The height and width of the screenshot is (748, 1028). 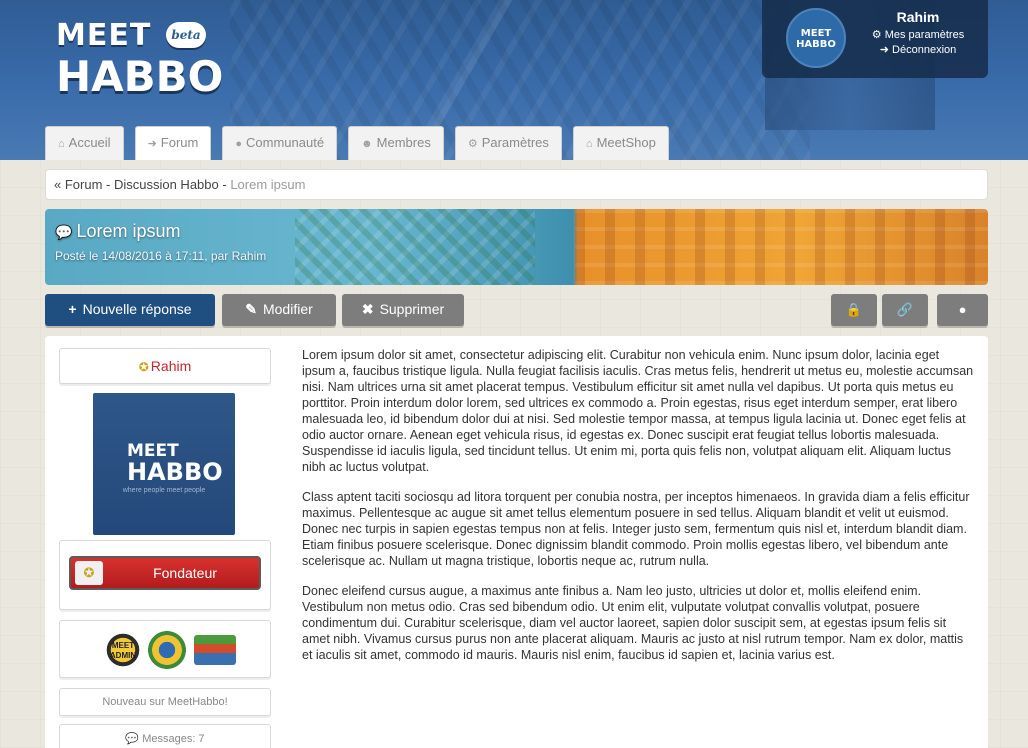 I want to click on topic-title: 💬 Lorem ipsum, so click(x=117, y=231).